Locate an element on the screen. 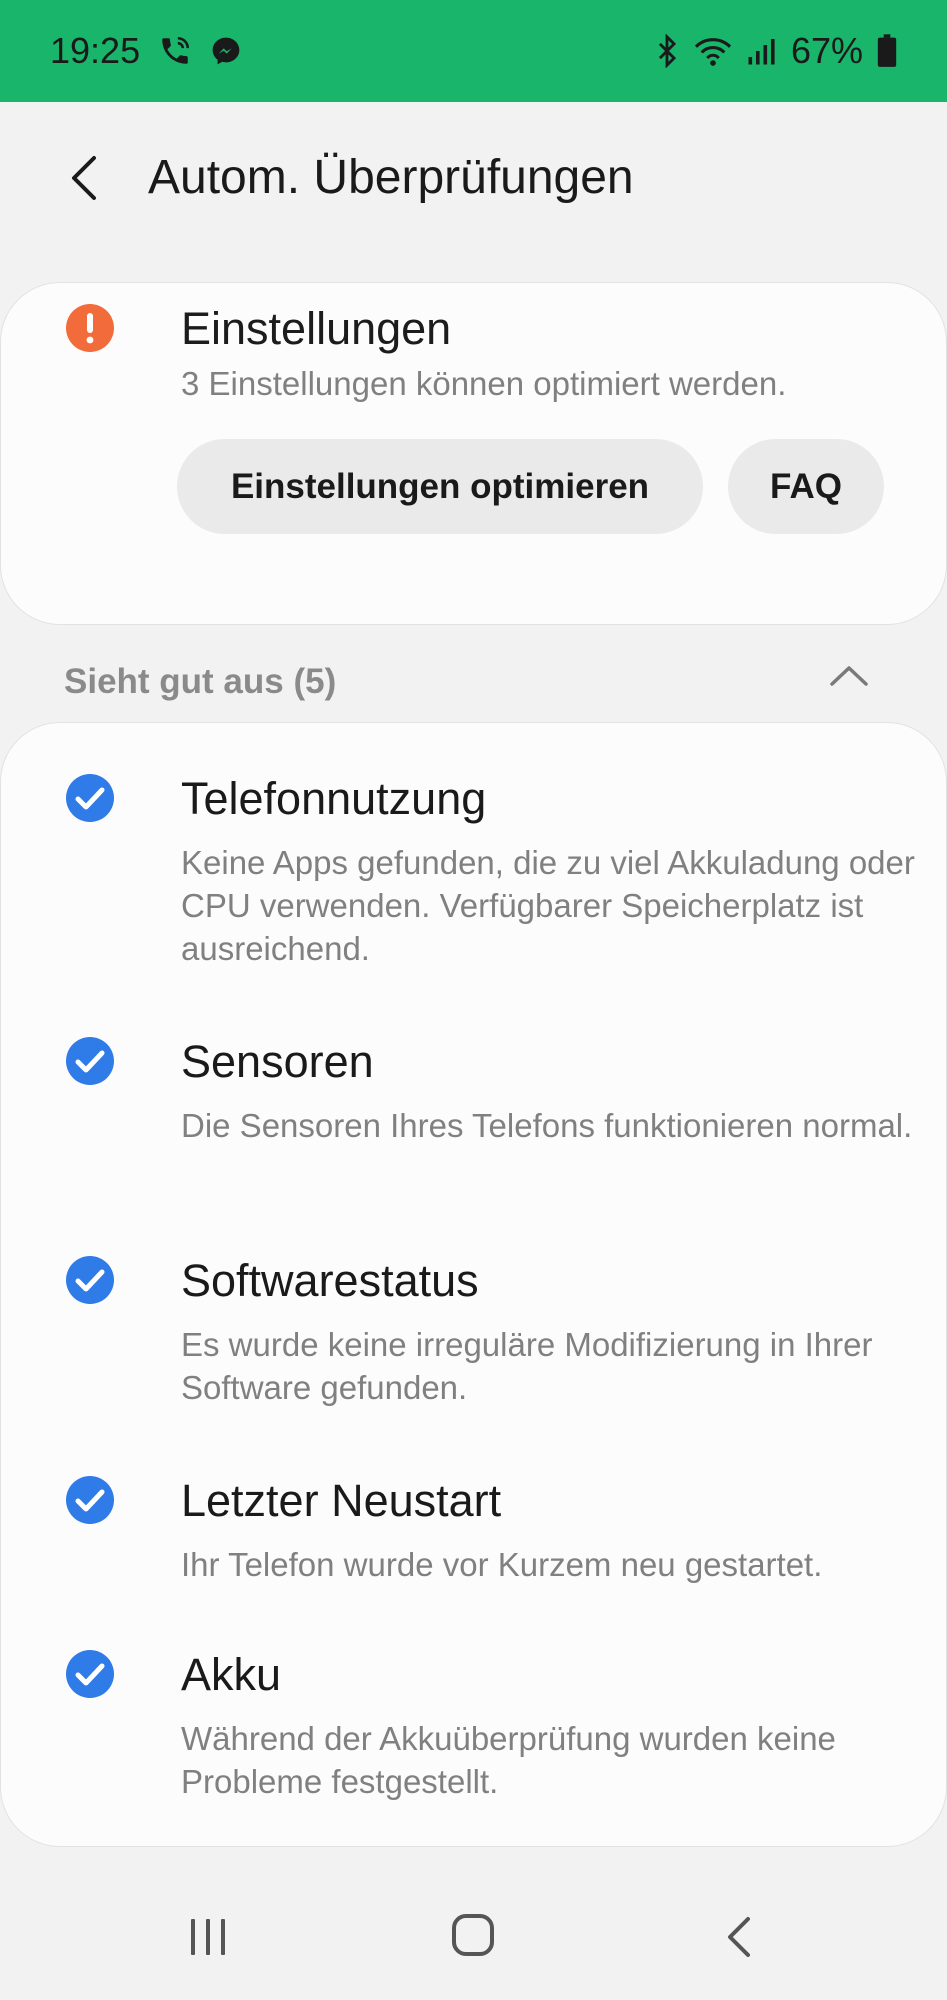 This screenshot has width=947, height=2000. battery-icon is located at coordinates (887, 50).